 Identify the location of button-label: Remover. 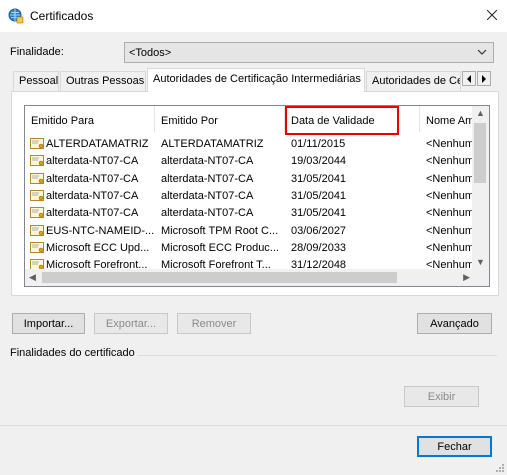
(214, 323).